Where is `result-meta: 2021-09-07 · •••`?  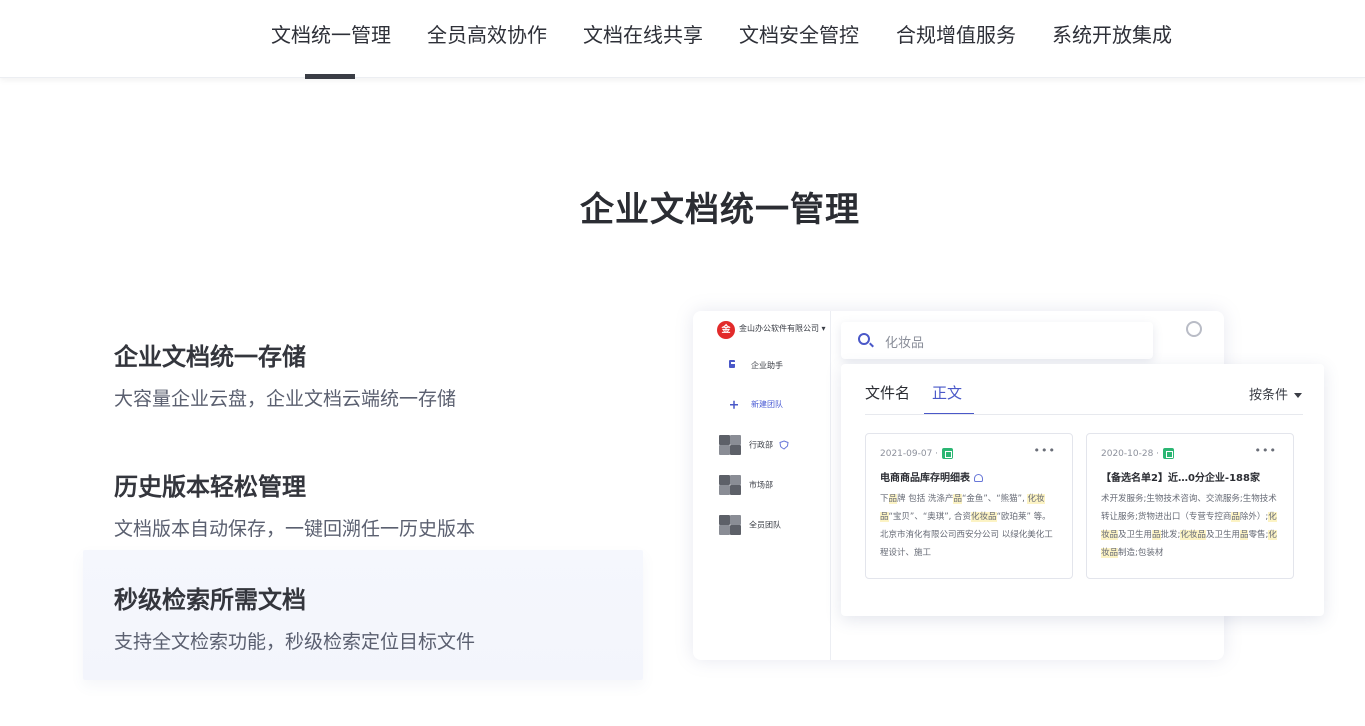
result-meta: 2021-09-07 · ••• is located at coordinates (969, 453).